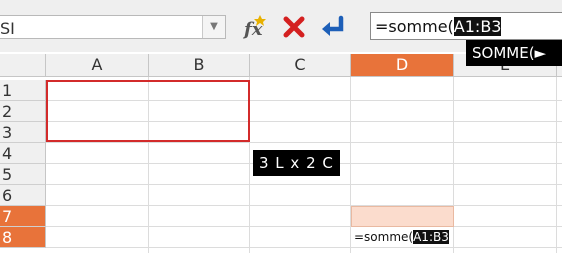 The width and height of the screenshot is (562, 253). I want to click on formula-text: =somme(A1:B3, so click(438, 26).